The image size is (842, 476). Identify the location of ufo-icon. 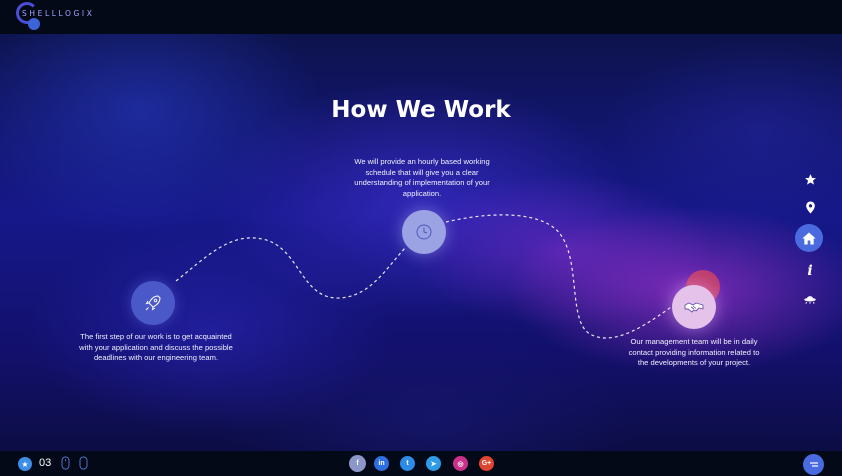
(810, 300).